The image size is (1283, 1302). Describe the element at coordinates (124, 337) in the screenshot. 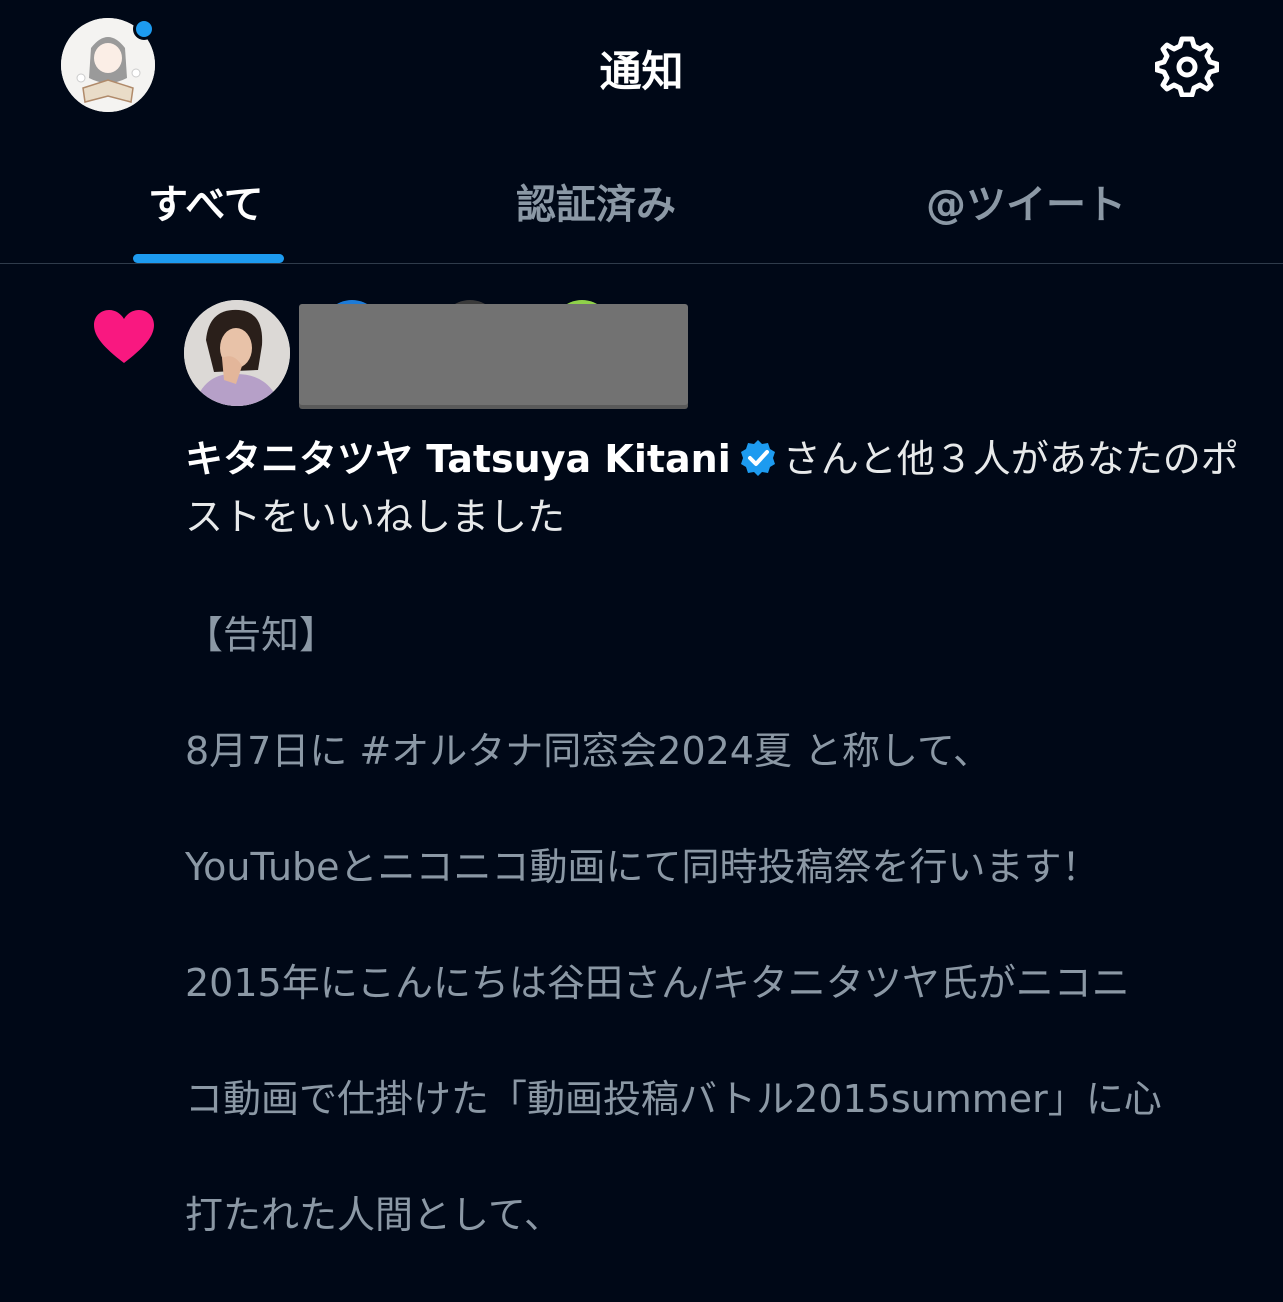

I see `heart-icon` at that location.